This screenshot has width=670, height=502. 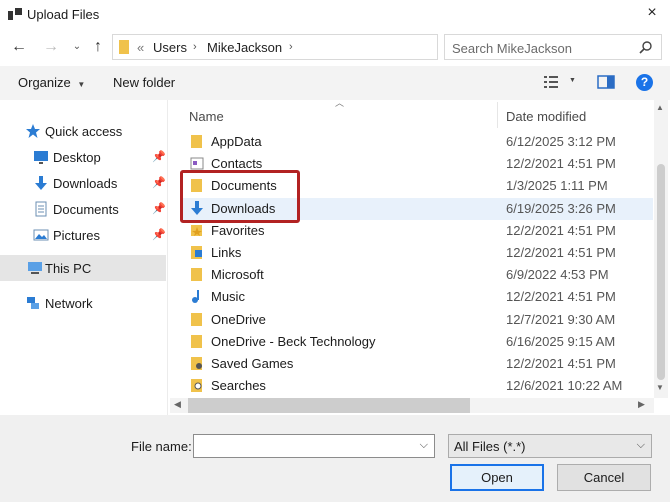 I want to click on organize-button: Organize ▼, so click(x=51, y=82).